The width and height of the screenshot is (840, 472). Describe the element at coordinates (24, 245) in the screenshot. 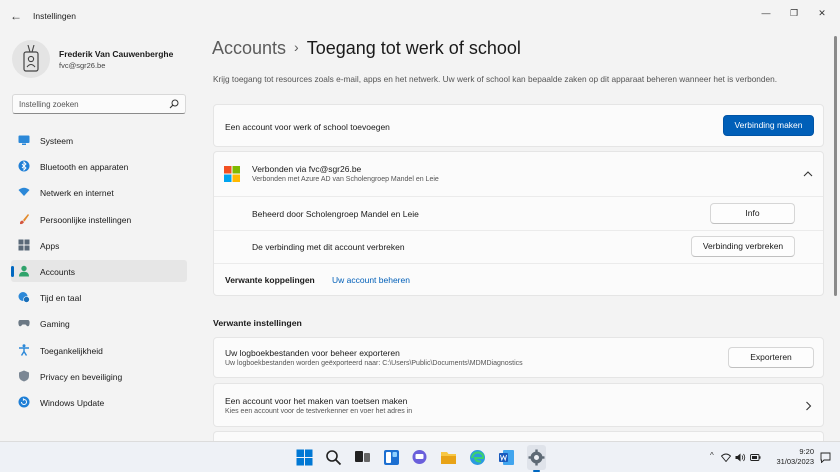

I see `apps-icon` at that location.